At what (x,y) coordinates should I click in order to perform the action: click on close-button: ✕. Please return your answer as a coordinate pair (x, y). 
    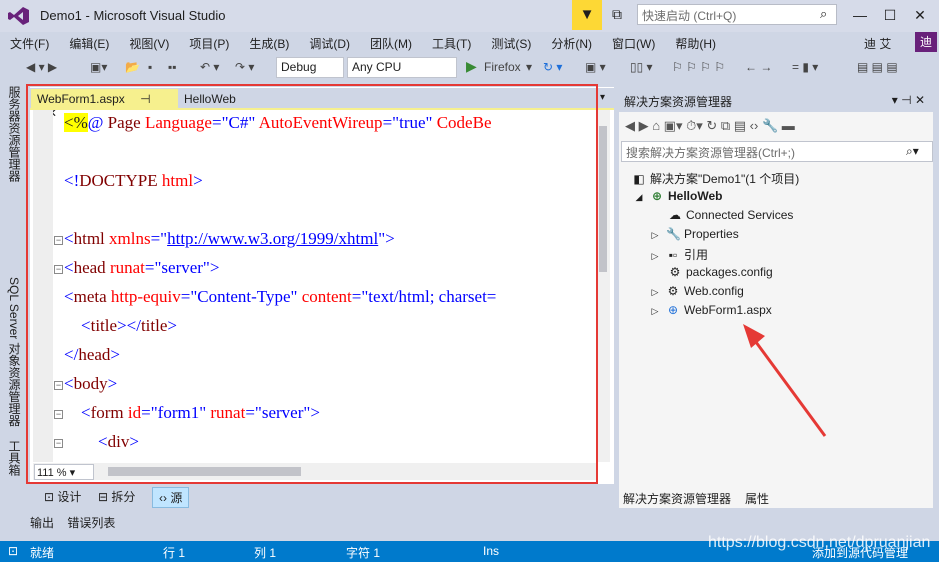
    Looking at the image, I should click on (919, 15).